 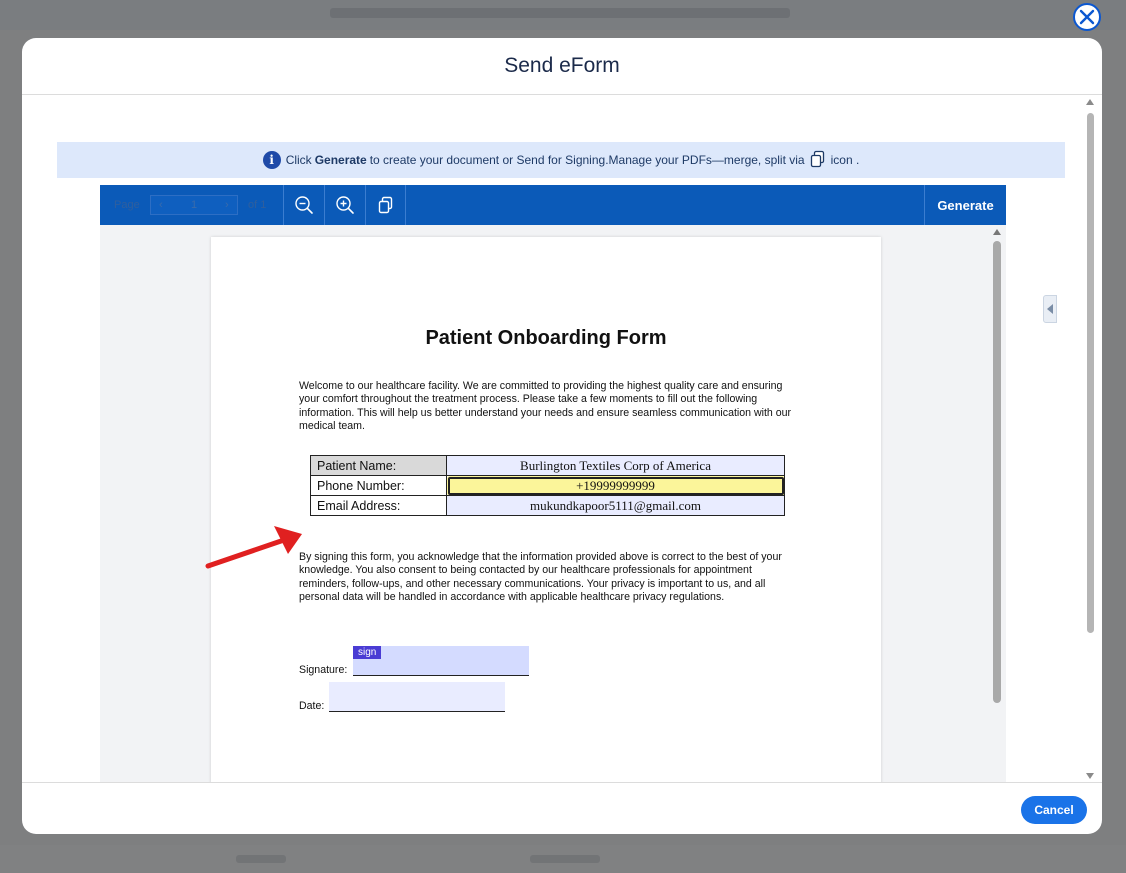 I want to click on zoom-out-button, so click(x=303, y=205).